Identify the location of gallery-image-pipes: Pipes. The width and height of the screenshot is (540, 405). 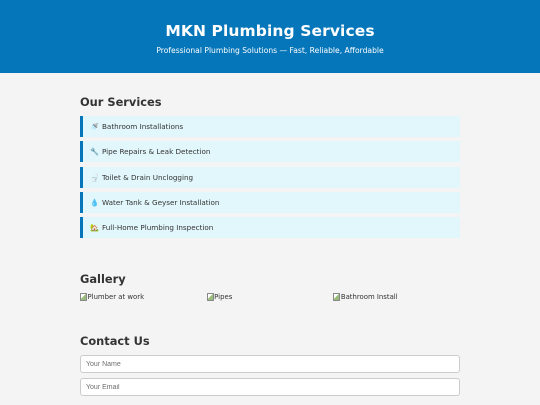
(270, 297).